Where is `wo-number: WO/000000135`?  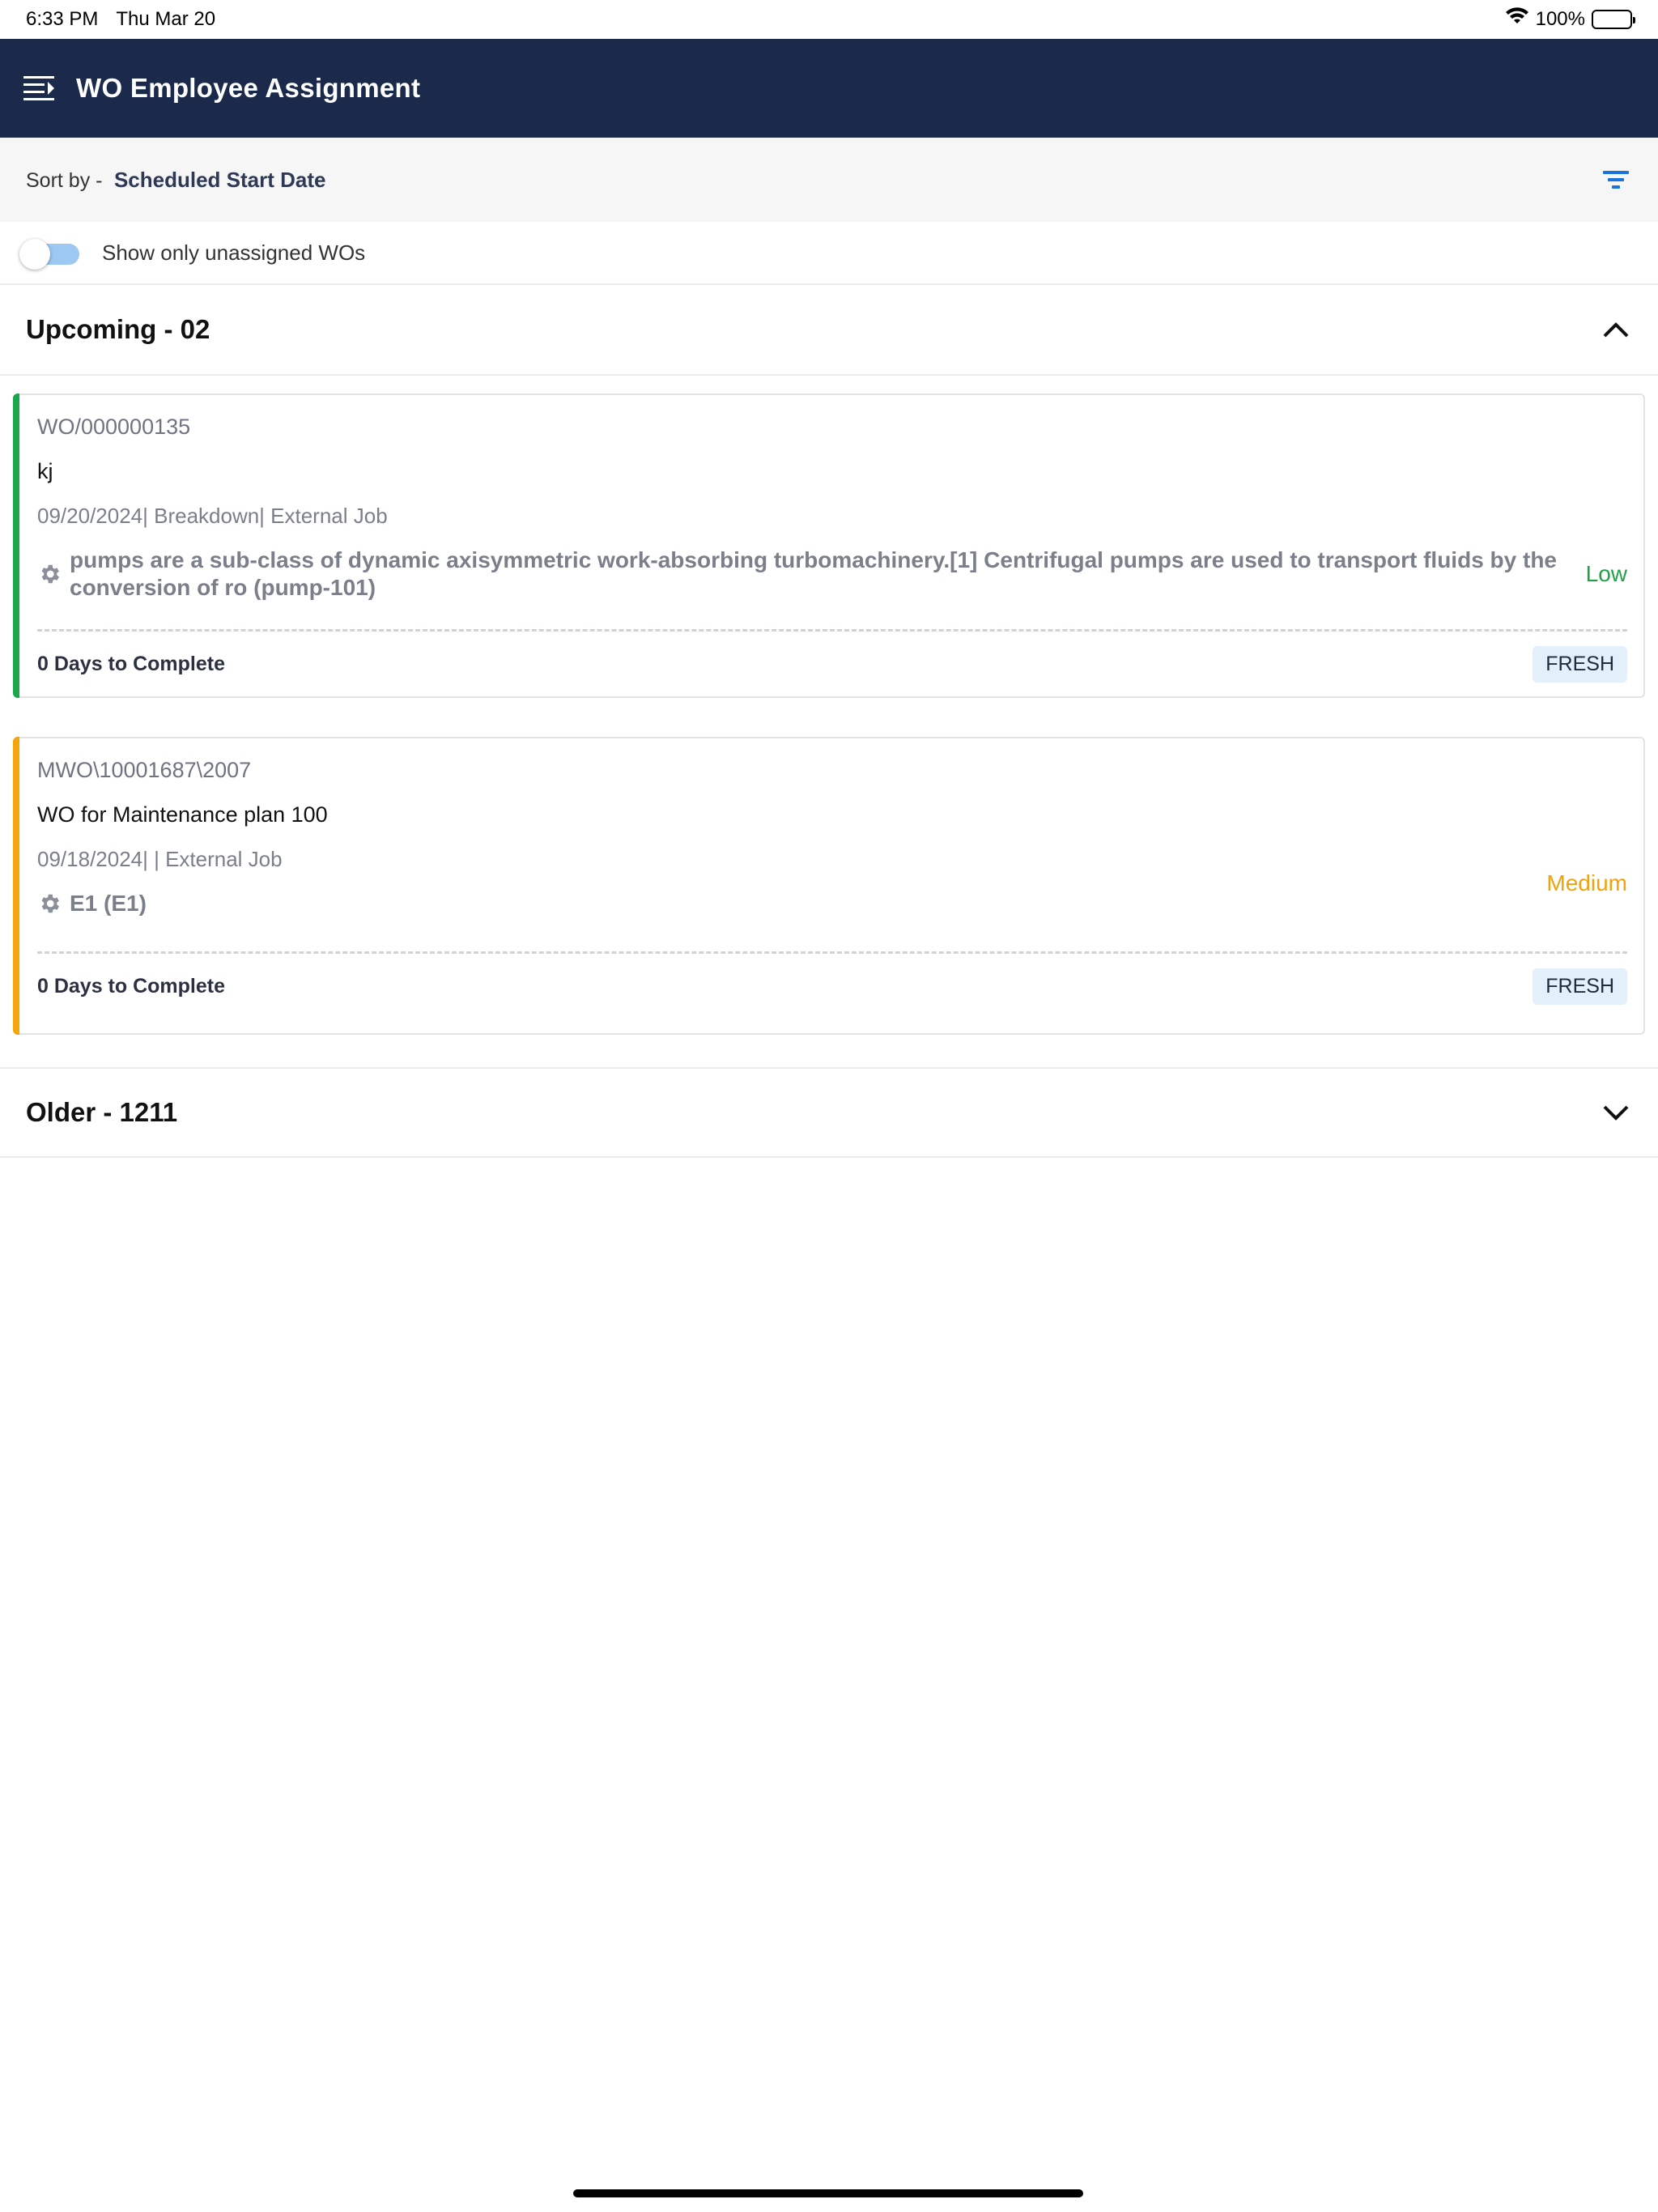
wo-number: WO/000000135 is located at coordinates (114, 427).